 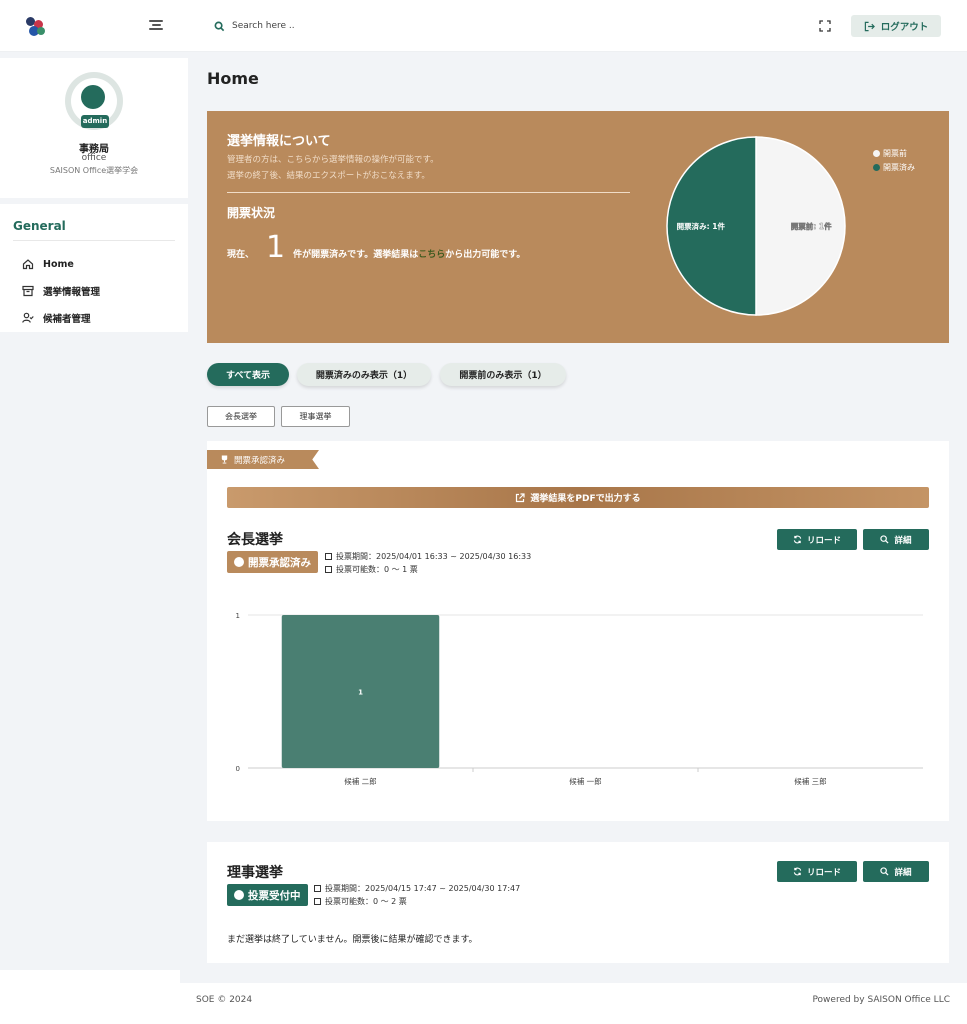 I want to click on search-icon, so click(x=219, y=26).